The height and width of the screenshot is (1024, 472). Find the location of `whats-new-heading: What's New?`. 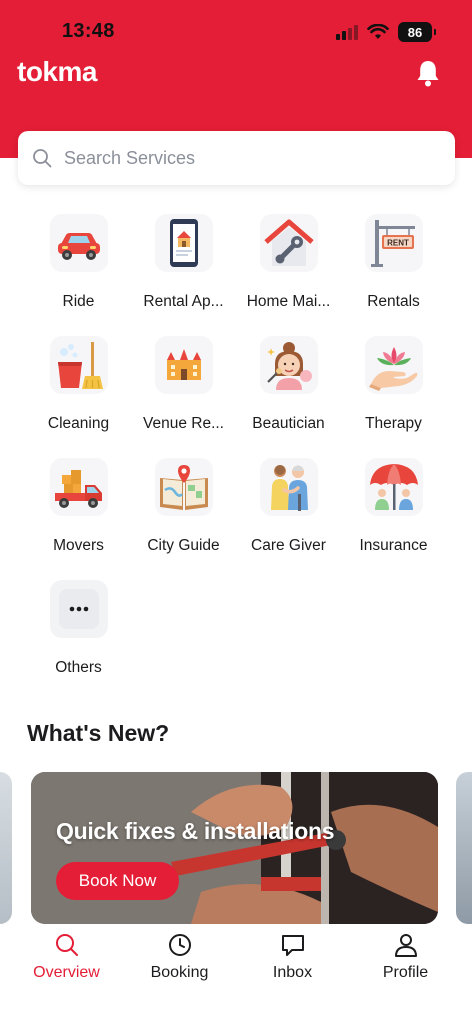

whats-new-heading: What's New? is located at coordinates (98, 733).